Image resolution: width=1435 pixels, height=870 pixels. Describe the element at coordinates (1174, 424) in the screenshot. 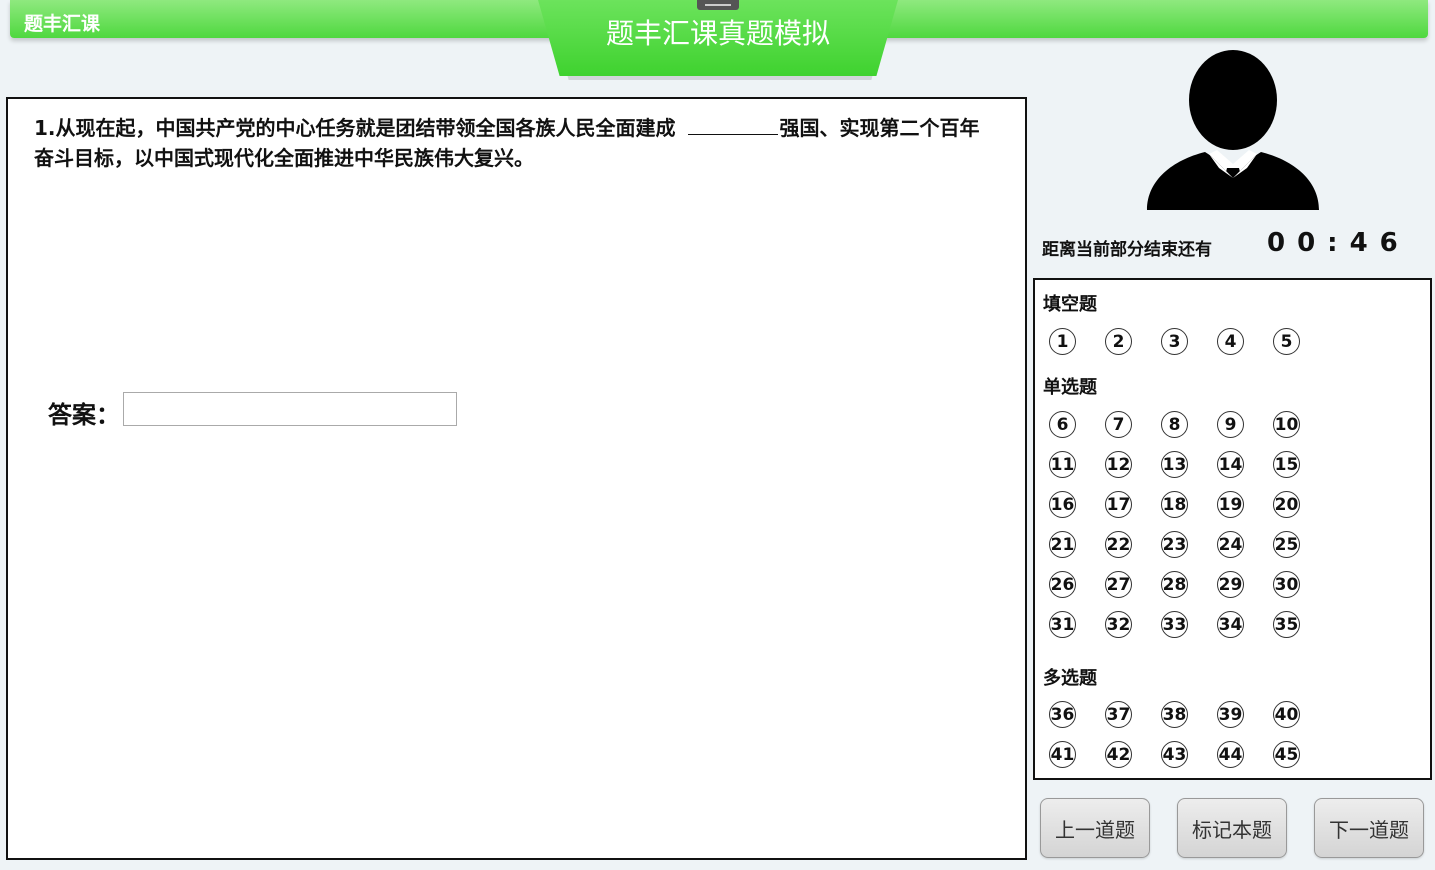

I see `question-number-button: 8` at that location.